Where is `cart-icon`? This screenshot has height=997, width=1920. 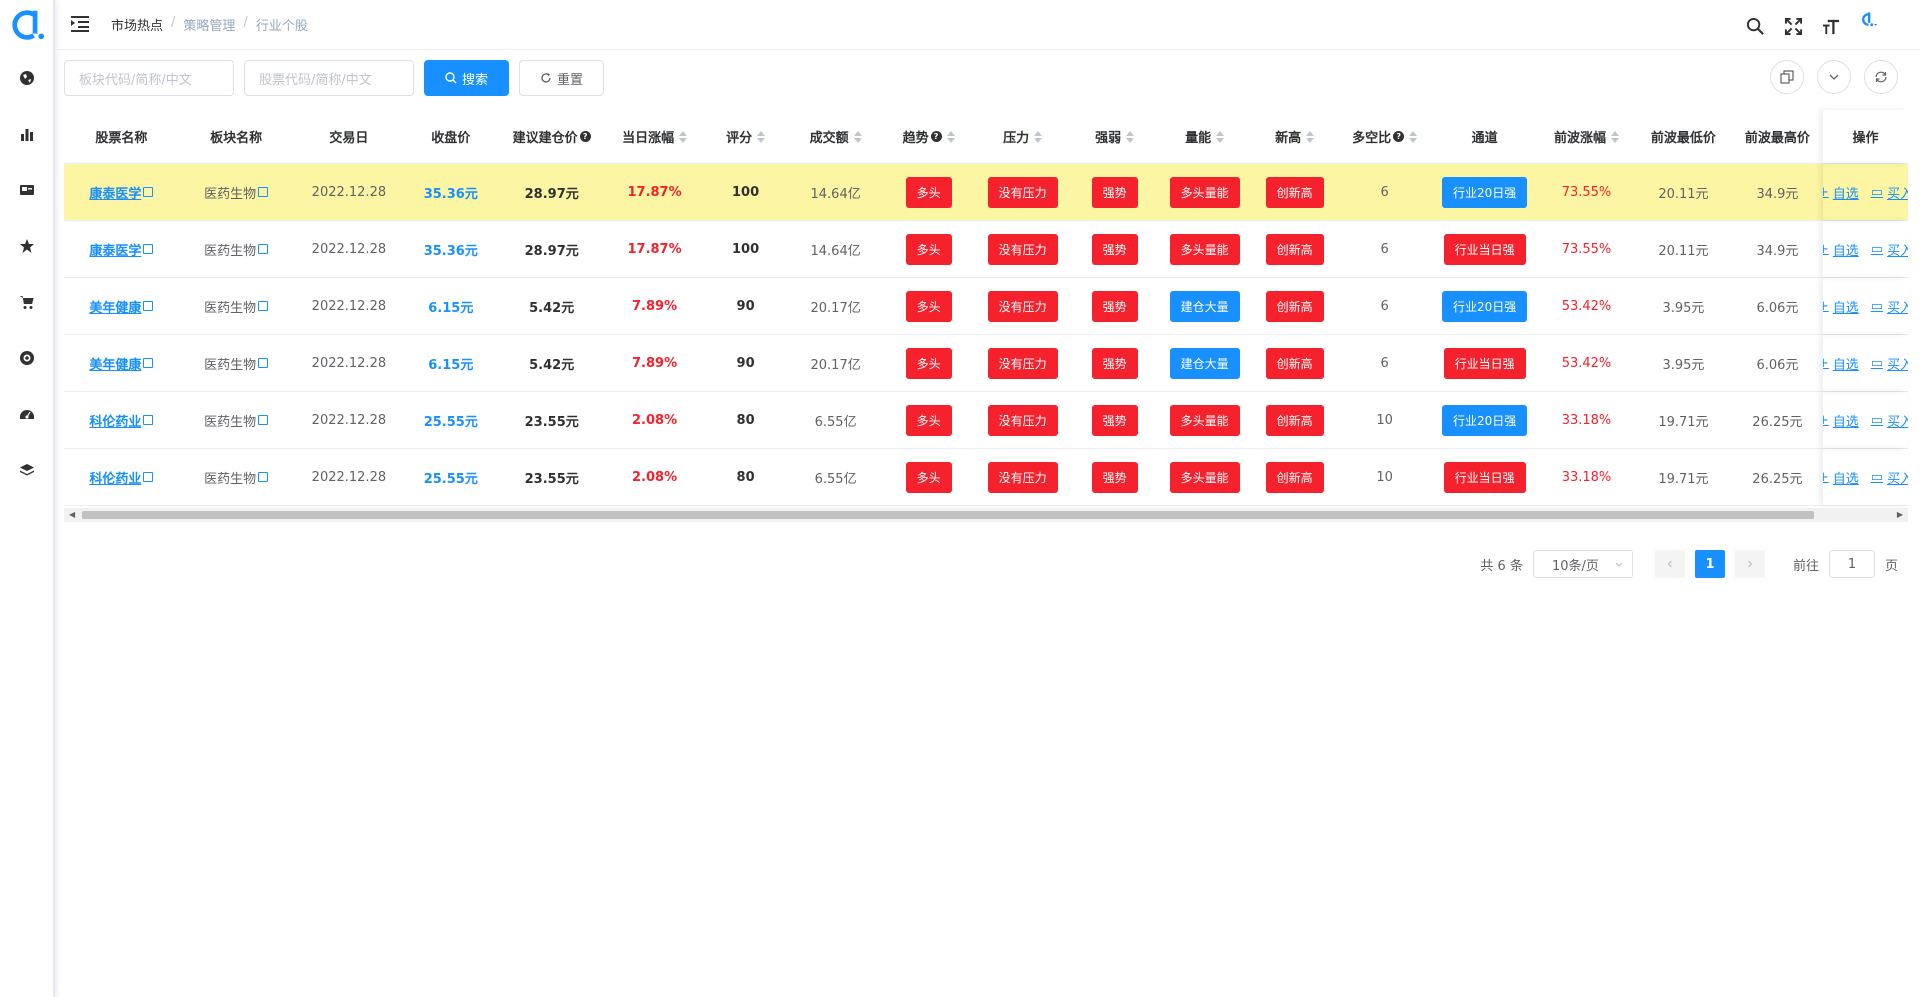 cart-icon is located at coordinates (27, 302).